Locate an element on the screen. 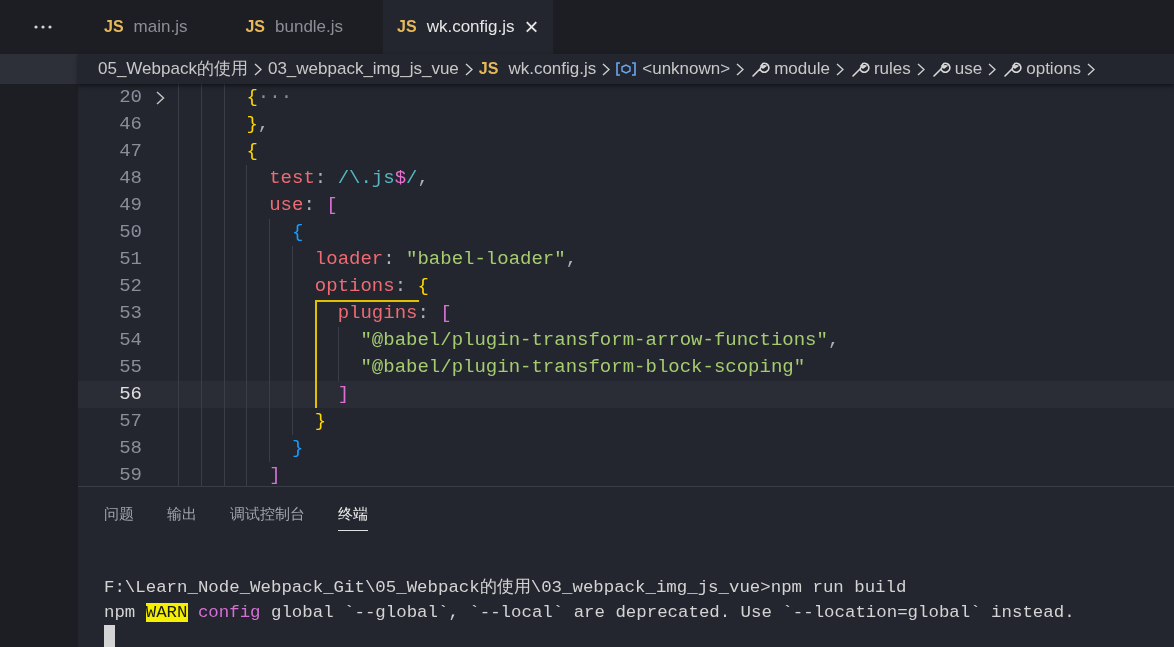 The image size is (1174, 647). editor-tab: JS main.js is located at coordinates (157, 27).